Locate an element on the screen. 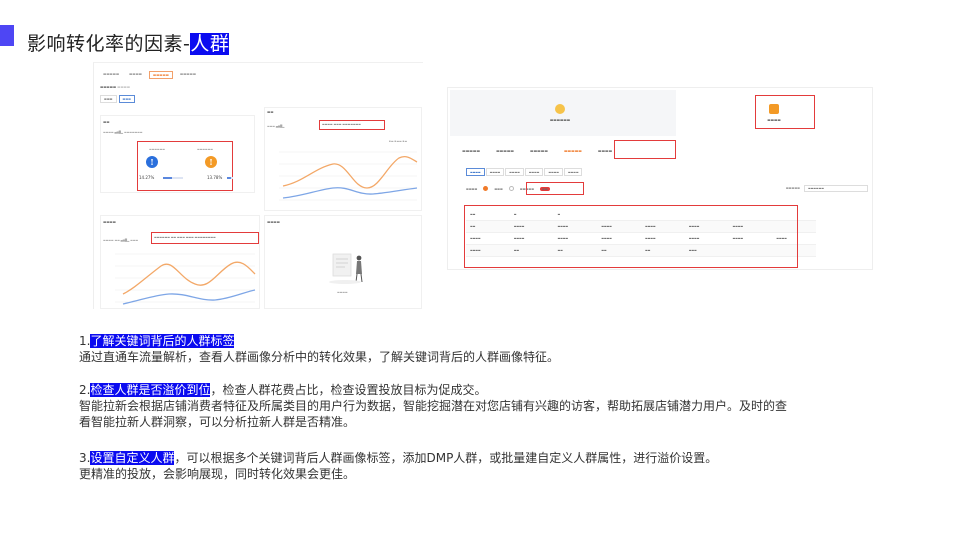  point-body-line: 更精准的投放，会影响展现，同时转化效果会更佳。 is located at coordinates (217, 474).